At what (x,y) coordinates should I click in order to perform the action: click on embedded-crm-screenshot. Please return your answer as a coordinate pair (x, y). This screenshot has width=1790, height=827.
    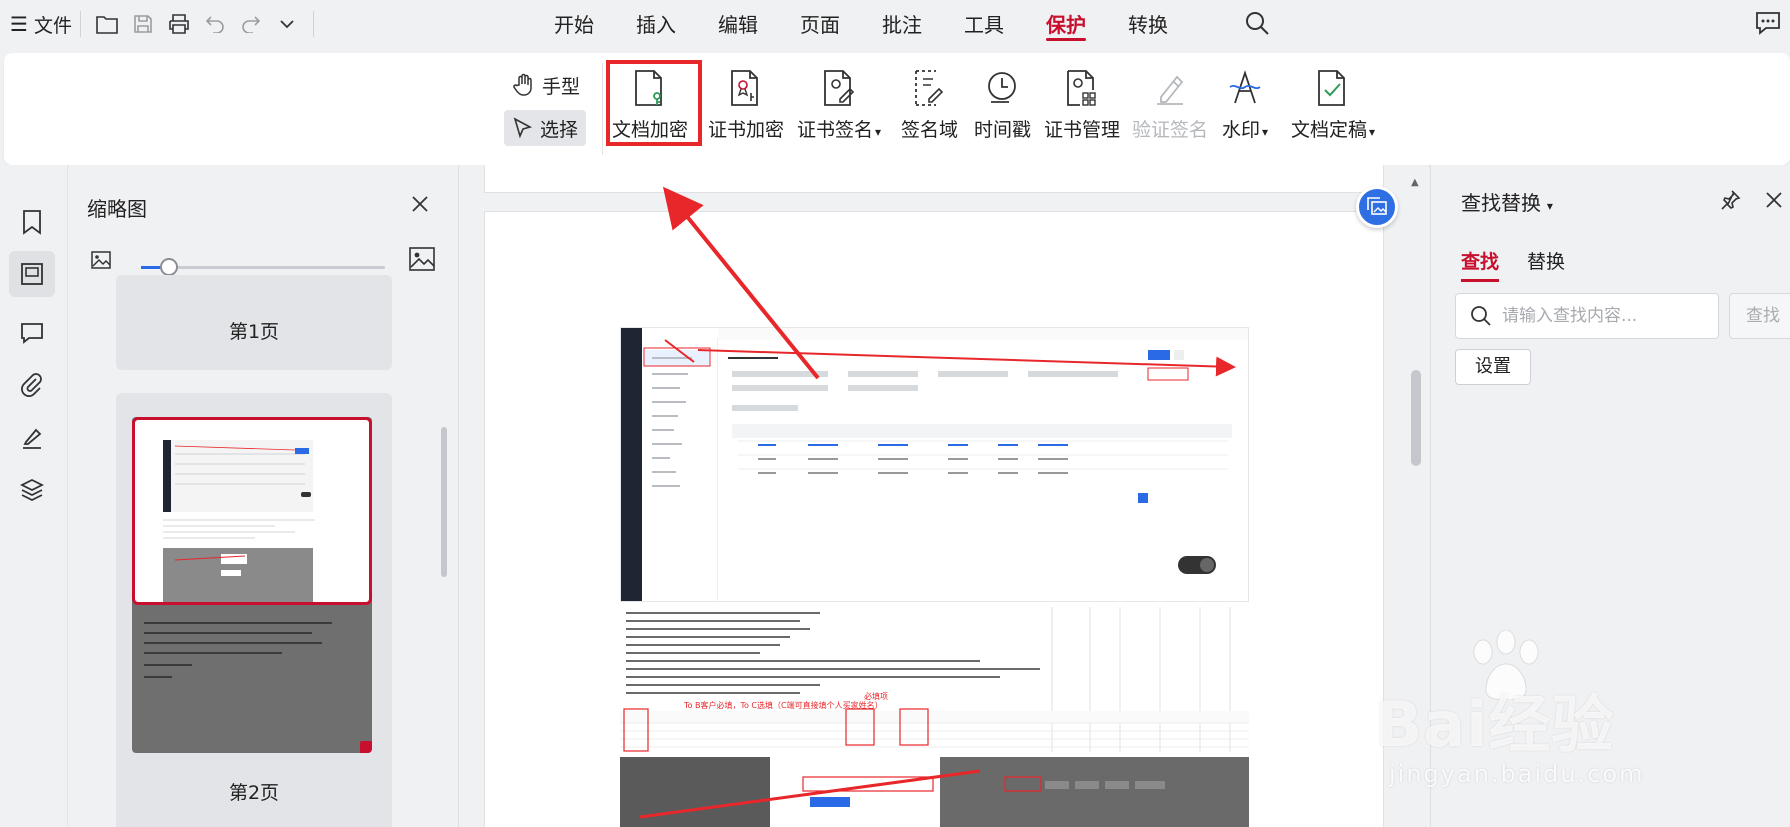
    Looking at the image, I should click on (934, 464).